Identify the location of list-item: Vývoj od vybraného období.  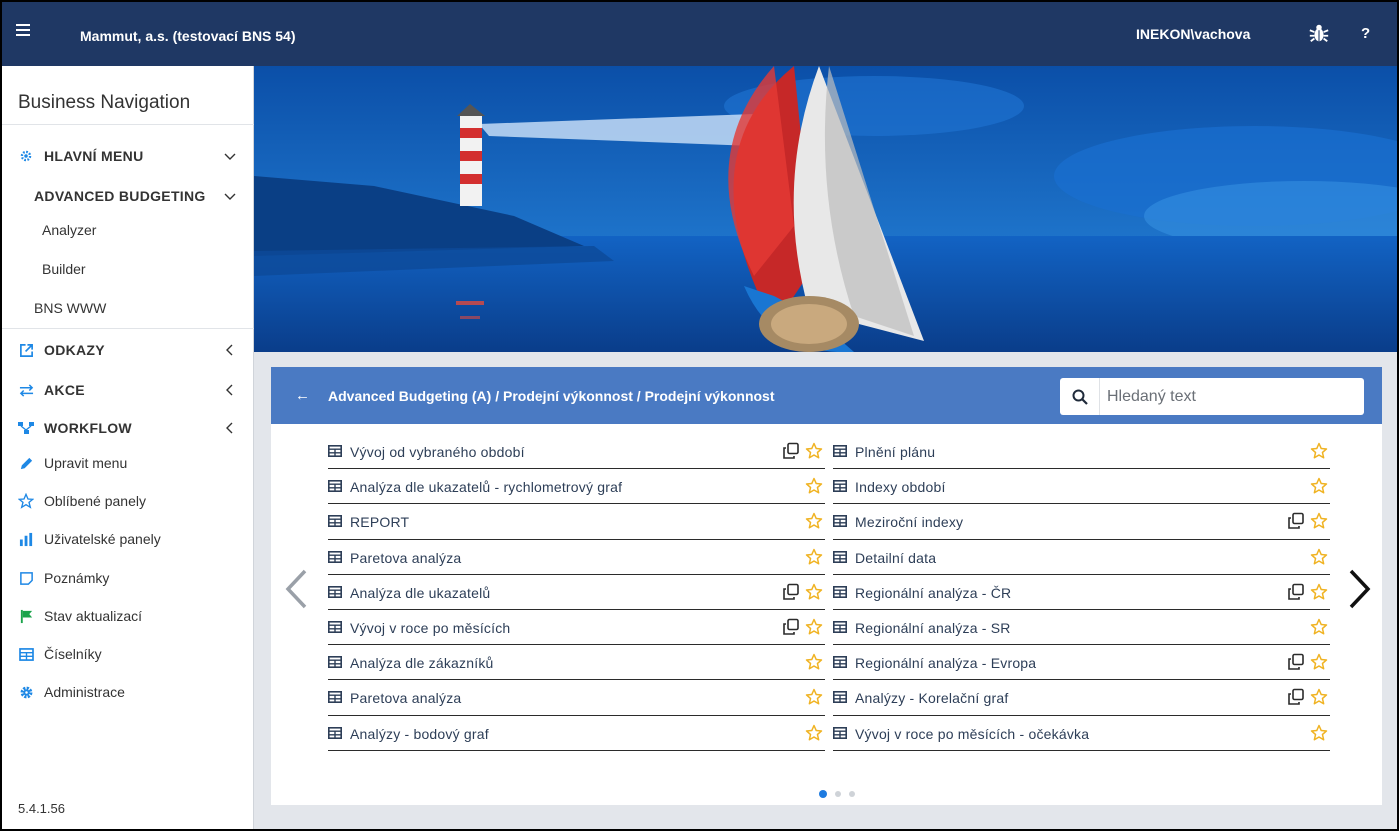
(576, 452).